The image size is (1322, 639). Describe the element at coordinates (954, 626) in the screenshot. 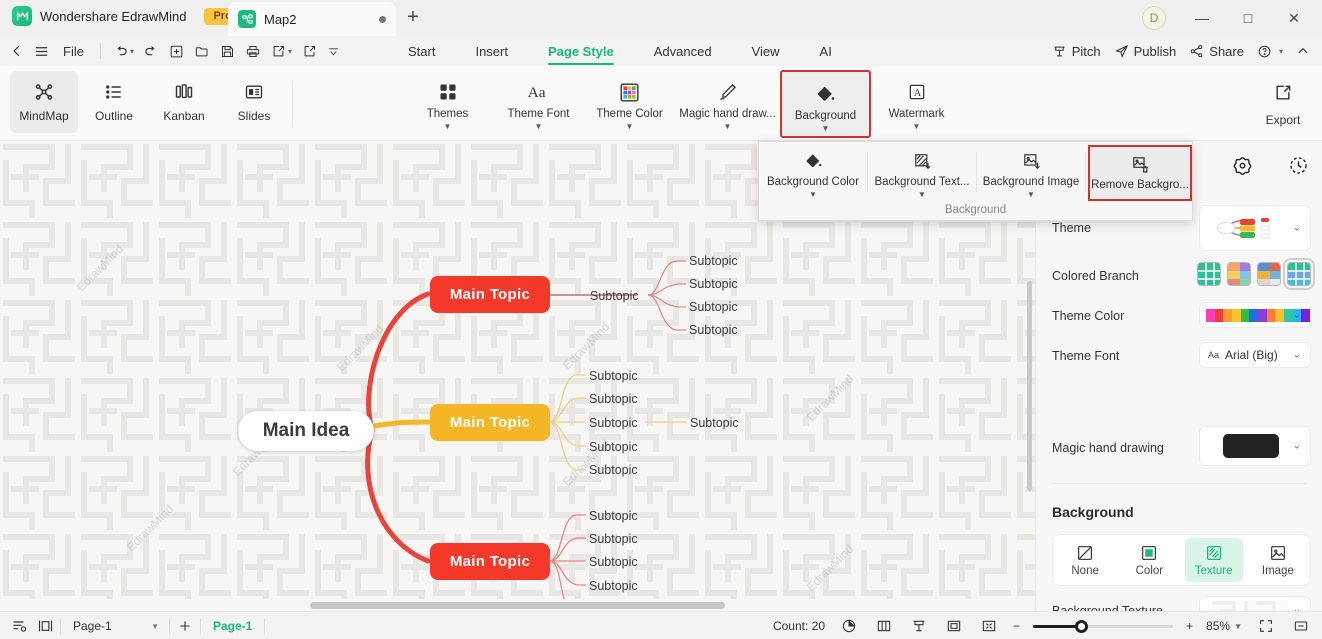

I see `frame-icon` at that location.